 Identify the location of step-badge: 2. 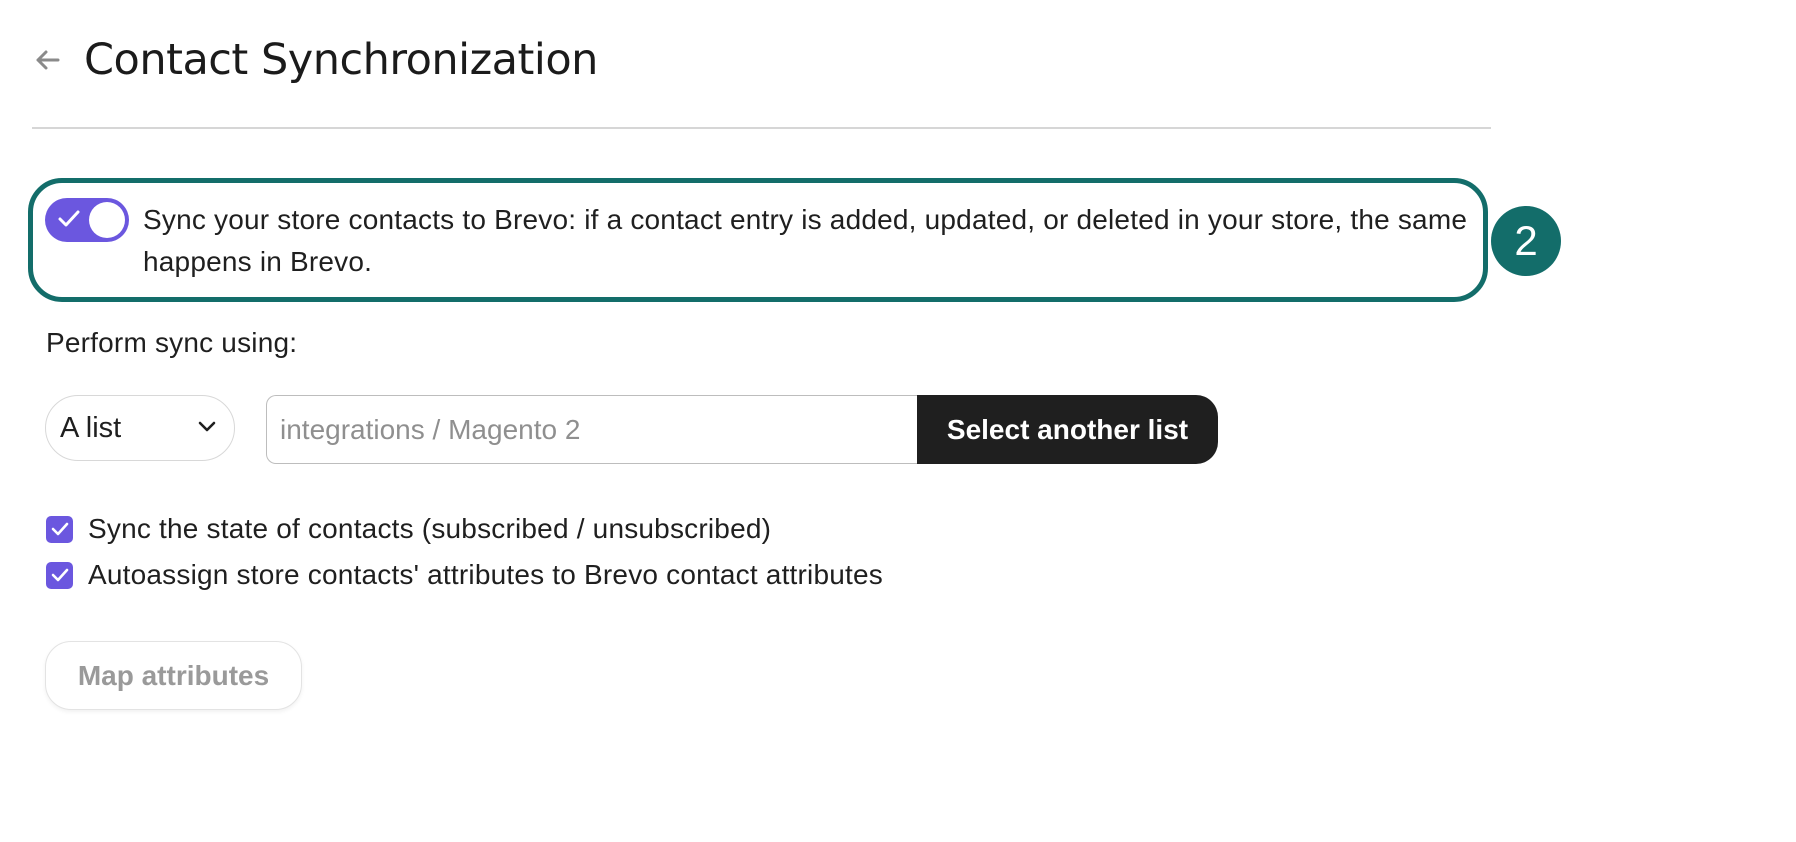
(1526, 241).